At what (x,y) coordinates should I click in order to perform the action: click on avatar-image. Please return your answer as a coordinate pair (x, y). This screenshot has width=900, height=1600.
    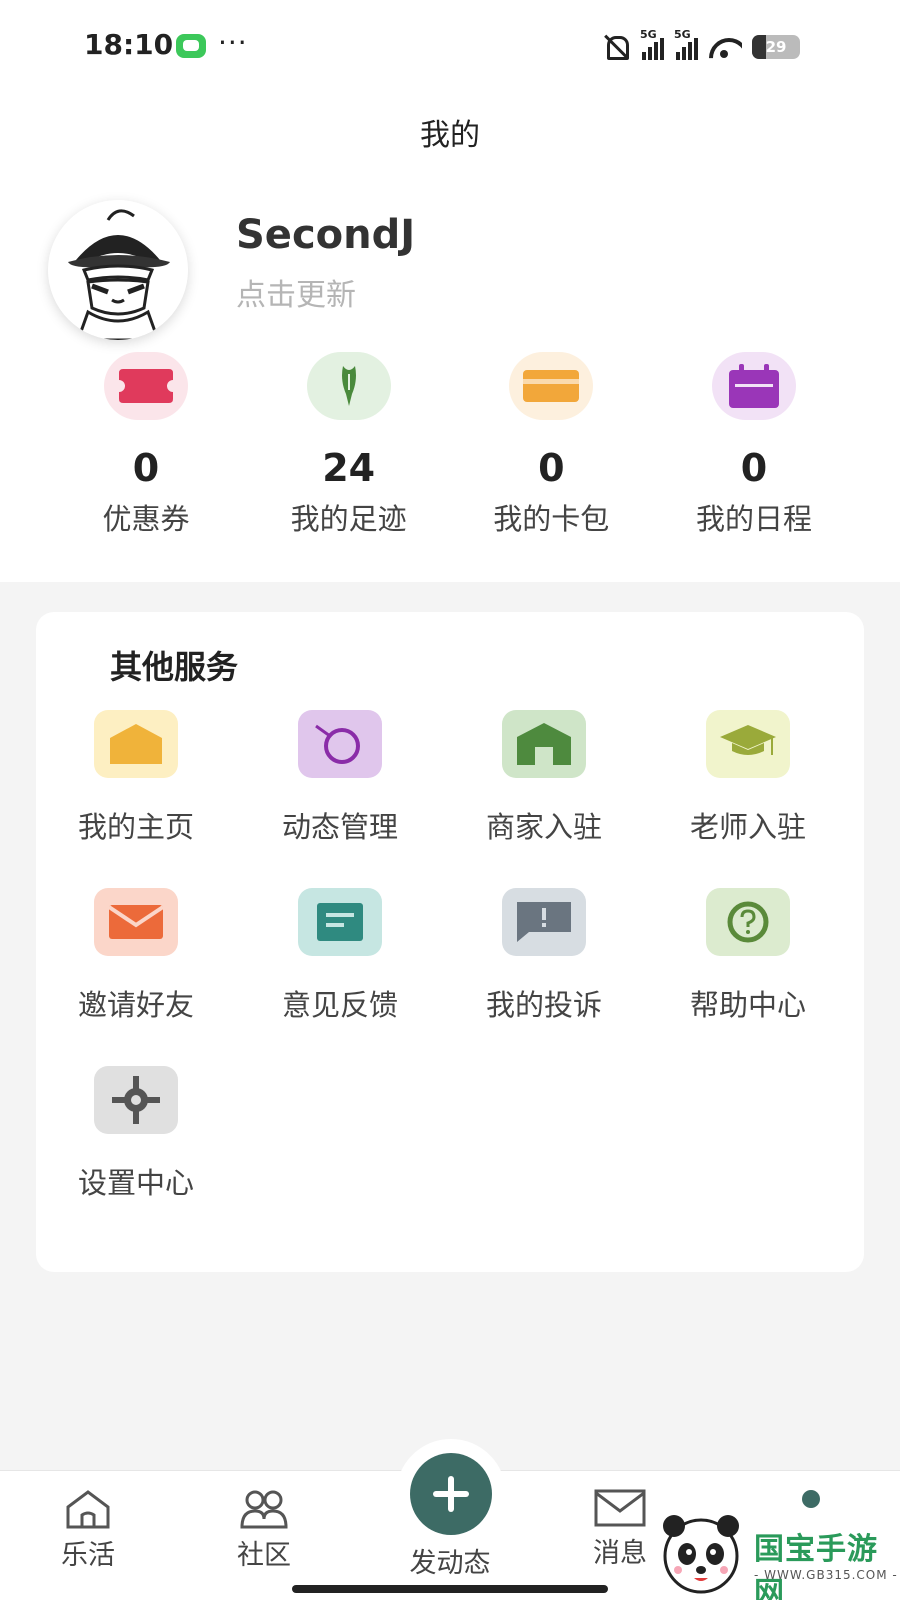
    Looking at the image, I should click on (118, 270).